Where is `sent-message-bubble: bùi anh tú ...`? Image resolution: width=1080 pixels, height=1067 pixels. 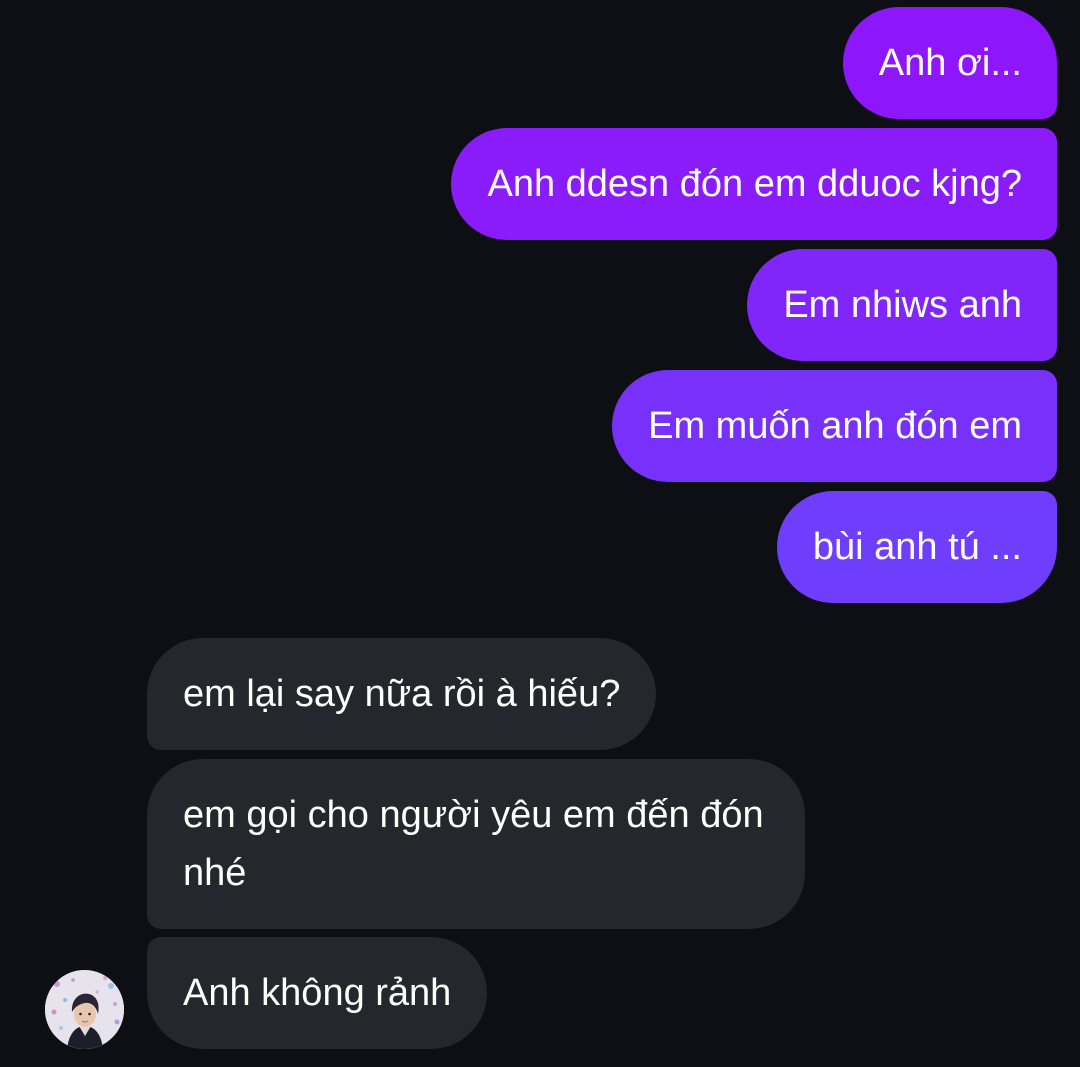
sent-message-bubble: bùi anh tú ... is located at coordinates (916, 547).